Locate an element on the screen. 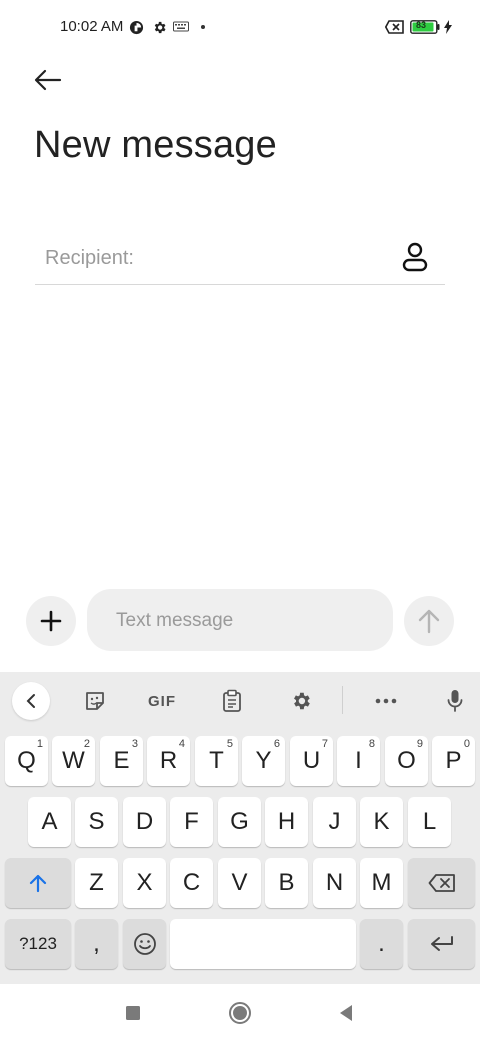 The width and height of the screenshot is (480, 1040). shift-arrow-up-icon is located at coordinates (38, 883).